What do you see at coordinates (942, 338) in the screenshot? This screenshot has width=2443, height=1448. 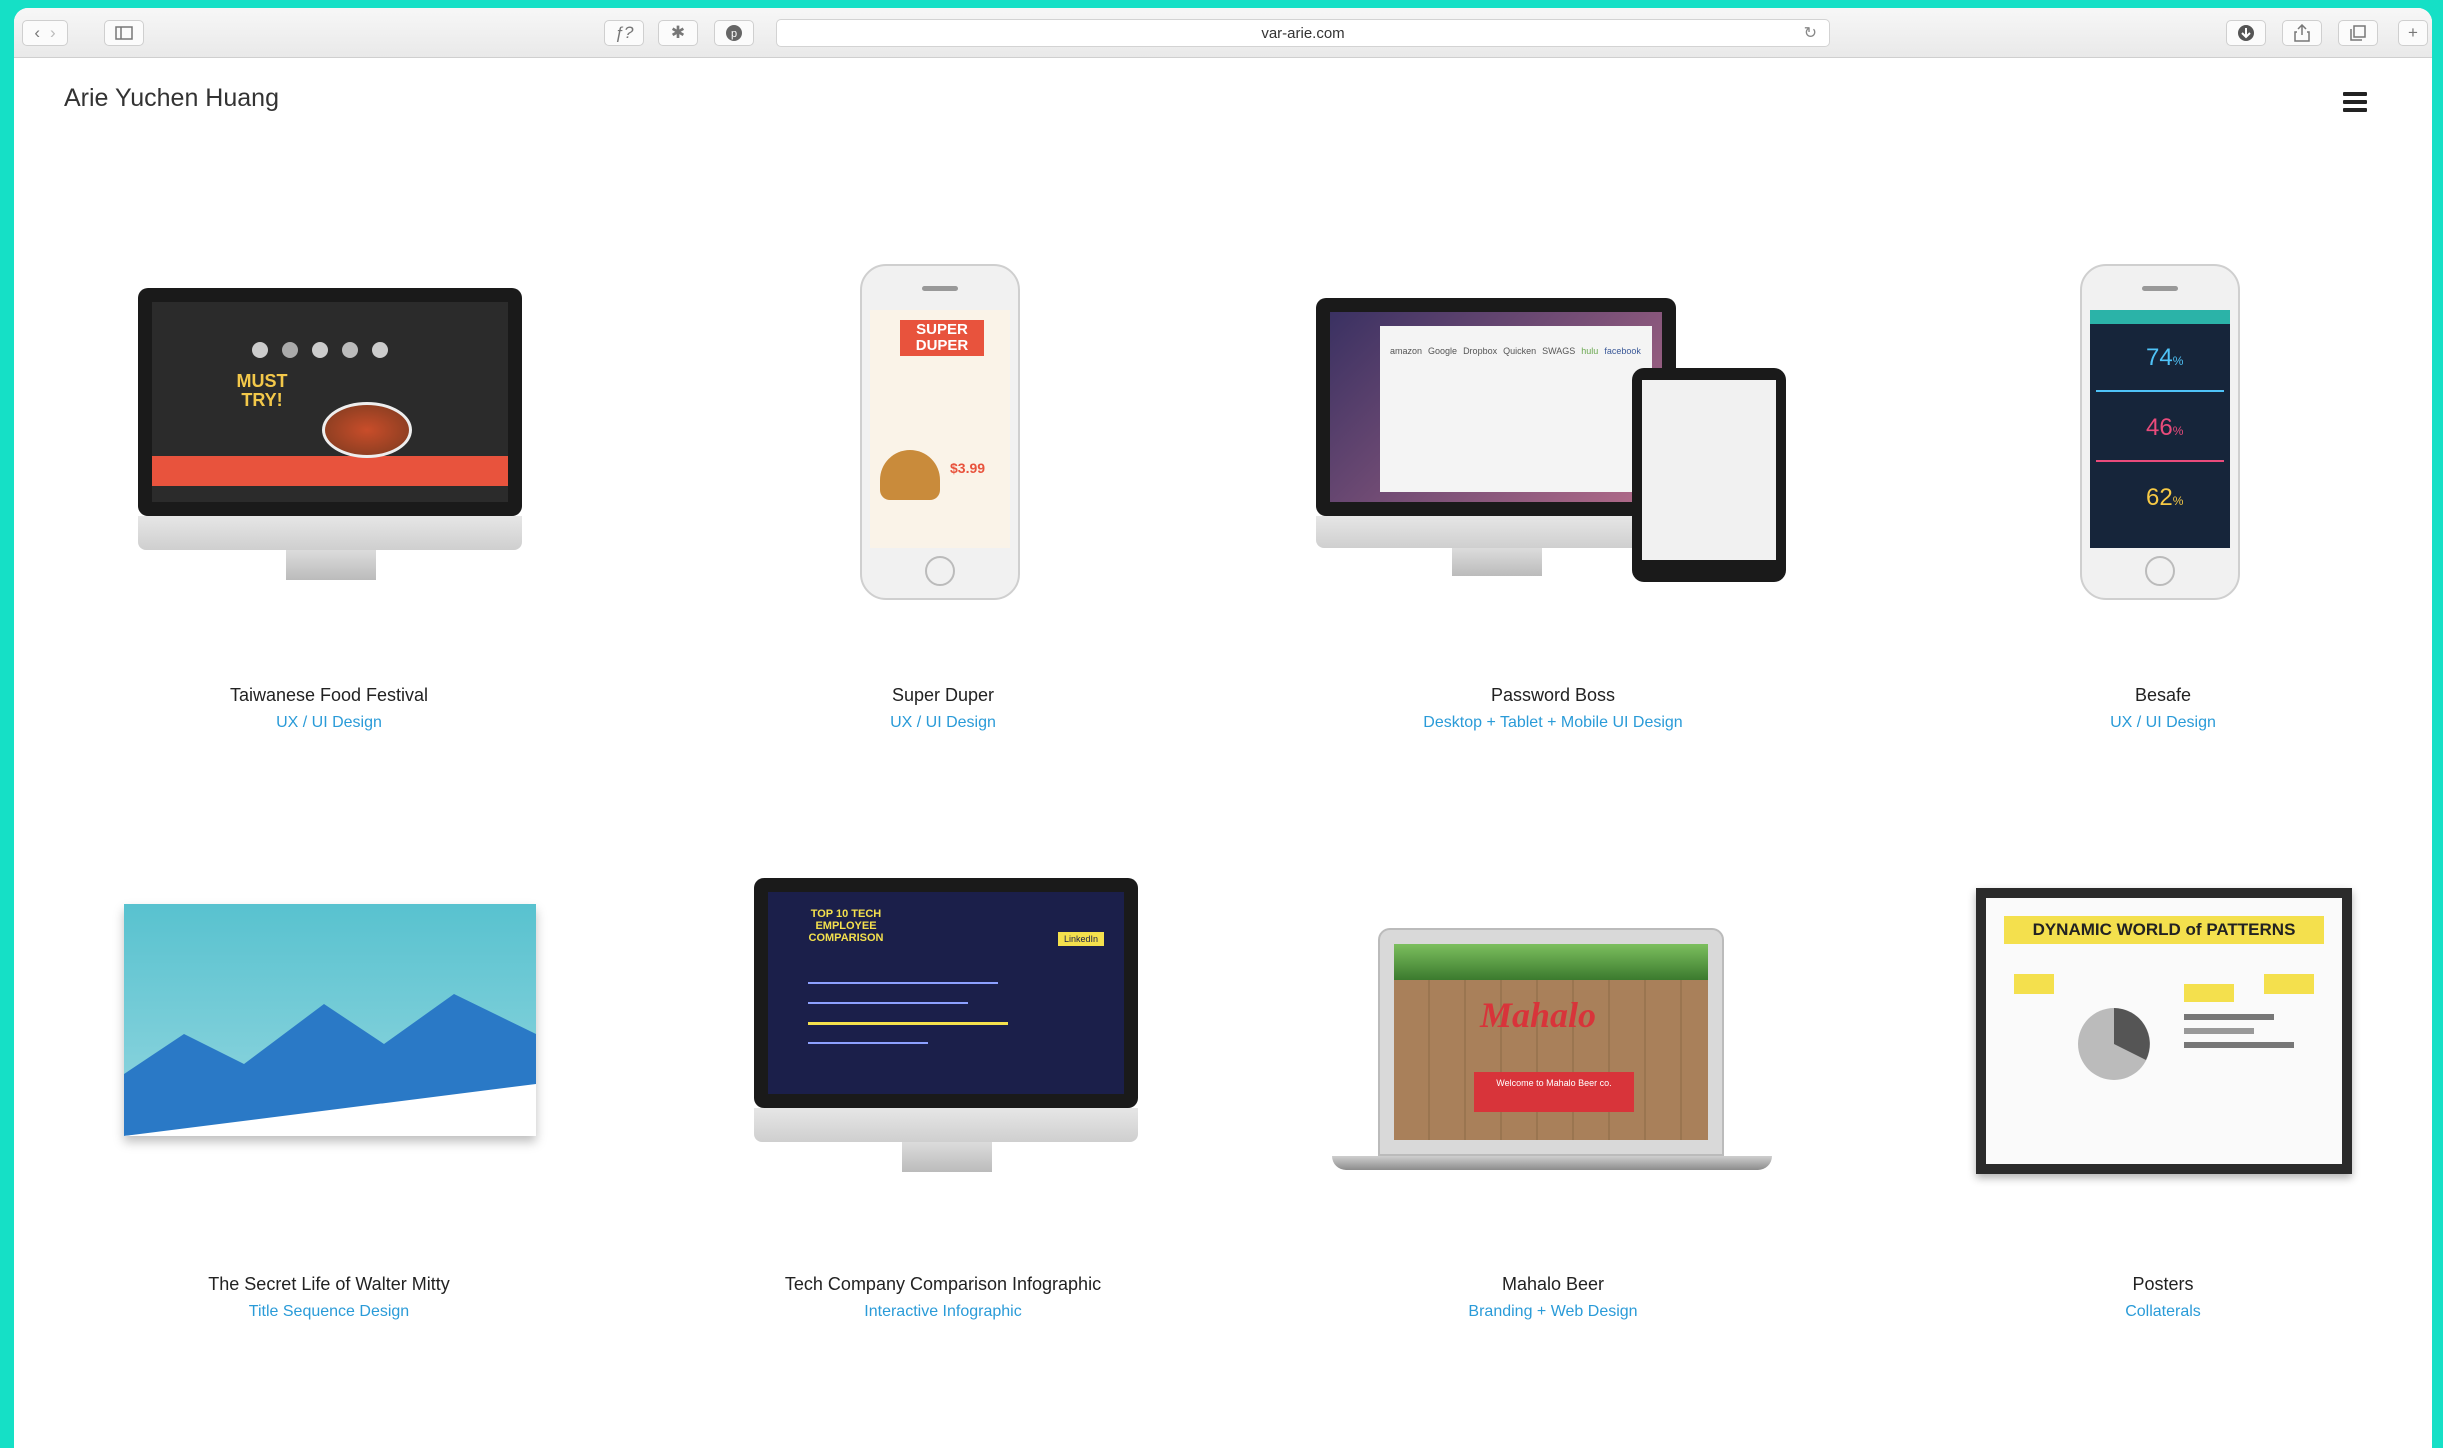 I see `thumb-logo: SUPER DUPER` at bounding box center [942, 338].